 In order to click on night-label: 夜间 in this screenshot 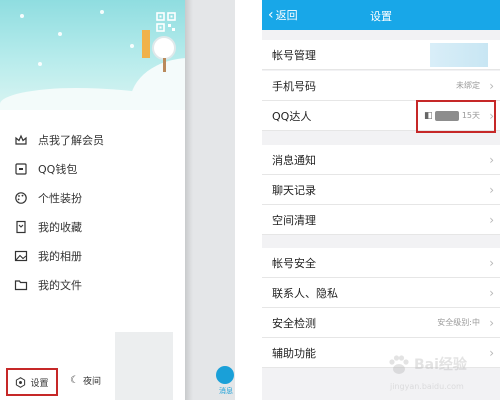, I will do `click(91, 382)`.